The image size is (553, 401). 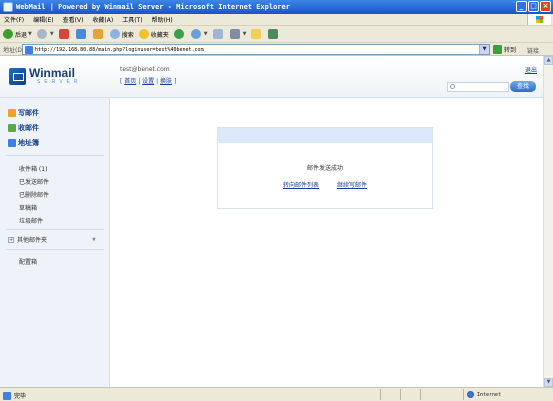 What do you see at coordinates (127, 35) in the screenshot?
I see `search-label: 搜索` at bounding box center [127, 35].